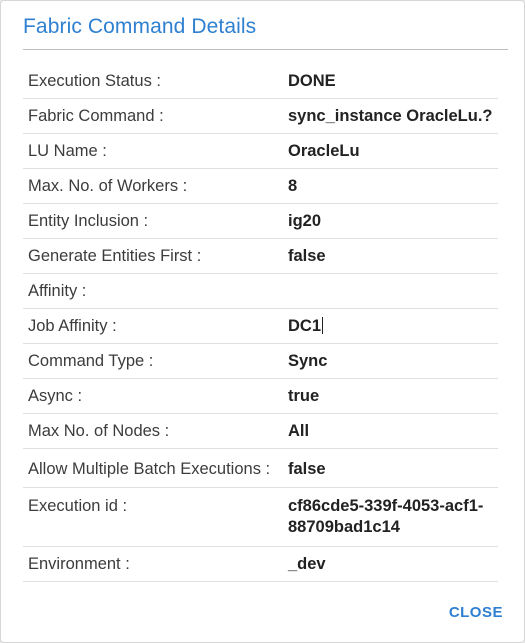 The image size is (525, 643). I want to click on row-max-workers: Max. No. of Workers : 8, so click(260, 186).